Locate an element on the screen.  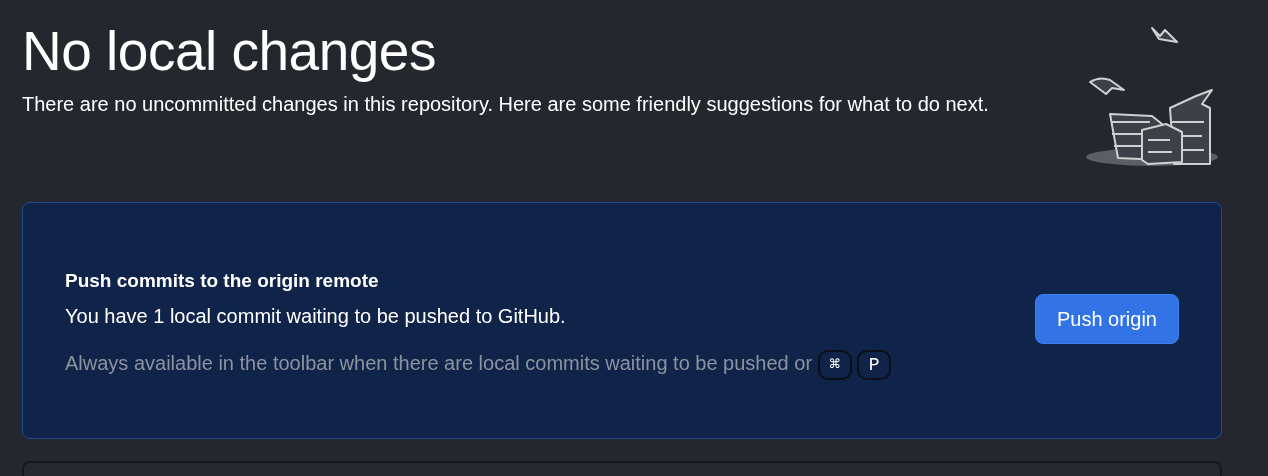
push-origin-button: Push origin is located at coordinates (1106, 318).